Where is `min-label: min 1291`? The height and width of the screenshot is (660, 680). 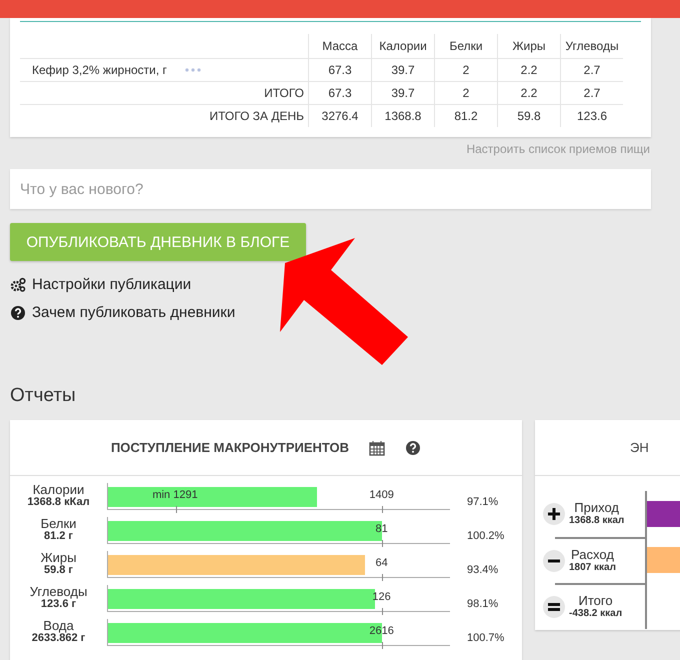 min-label: min 1291 is located at coordinates (175, 495).